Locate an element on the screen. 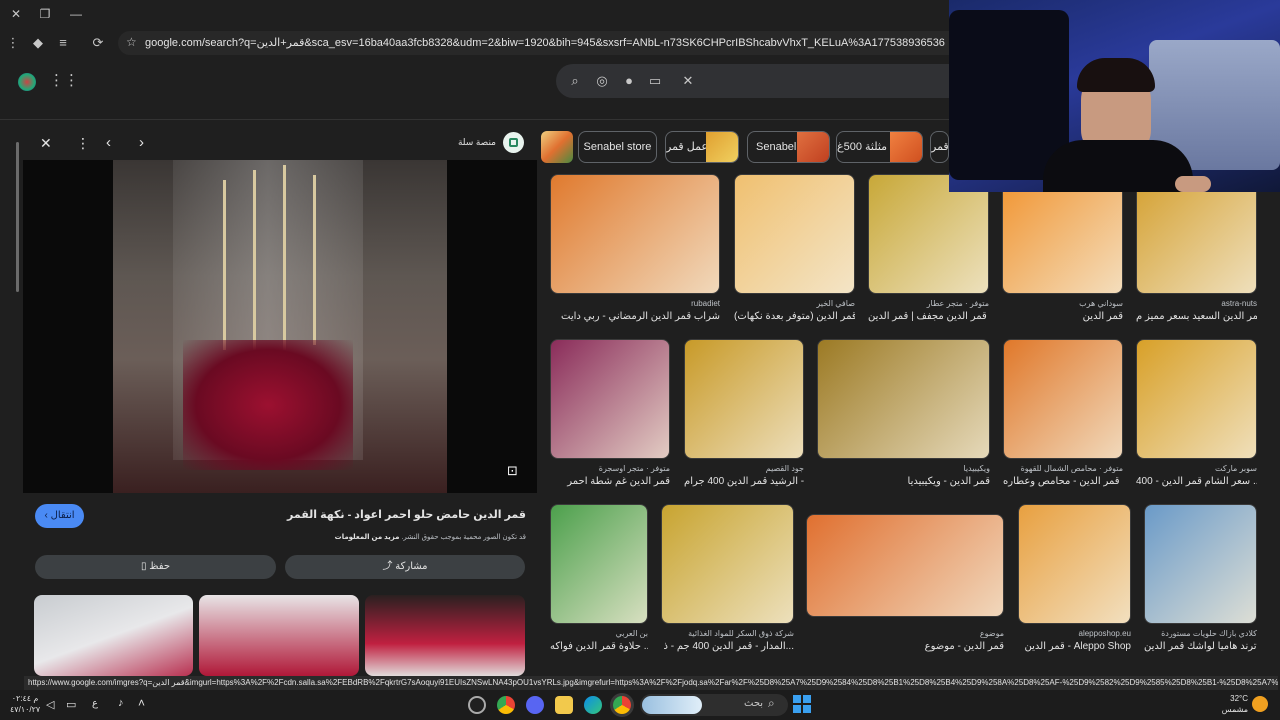 The width and height of the screenshot is (1280, 720). chevron-left-icon: ‹ is located at coordinates (108, 142).